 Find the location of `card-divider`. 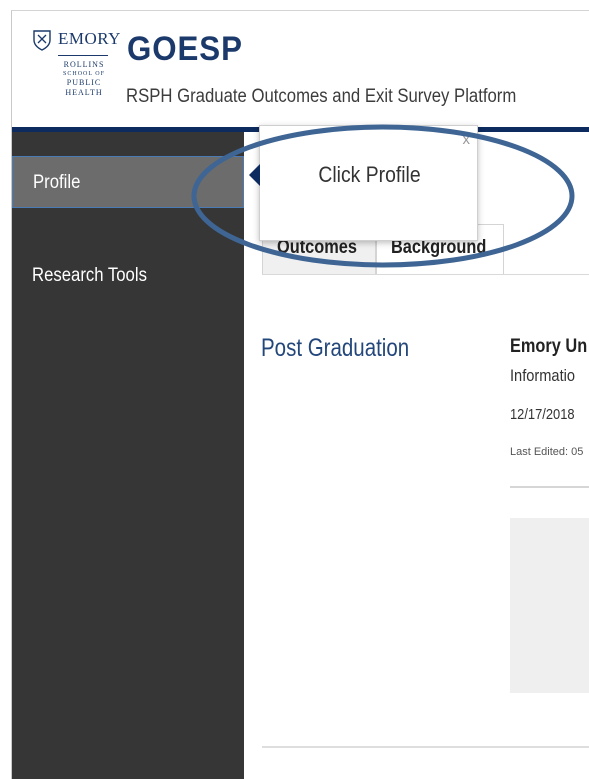

card-divider is located at coordinates (549, 487).